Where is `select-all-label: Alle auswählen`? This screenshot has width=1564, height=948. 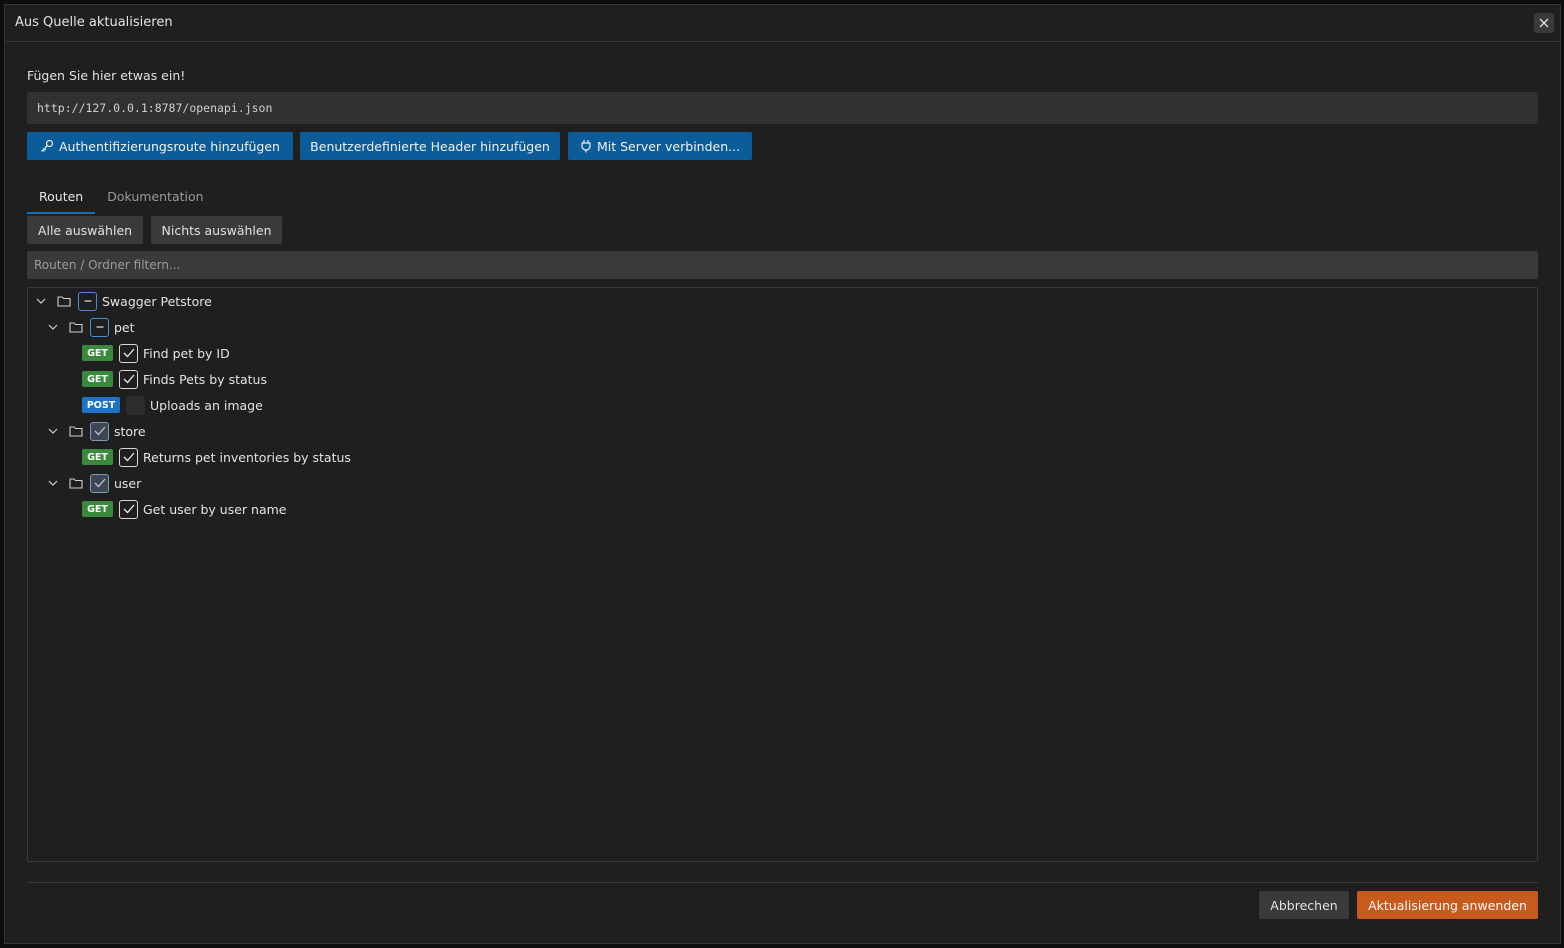
select-all-label: Alle auswählen is located at coordinates (85, 230).